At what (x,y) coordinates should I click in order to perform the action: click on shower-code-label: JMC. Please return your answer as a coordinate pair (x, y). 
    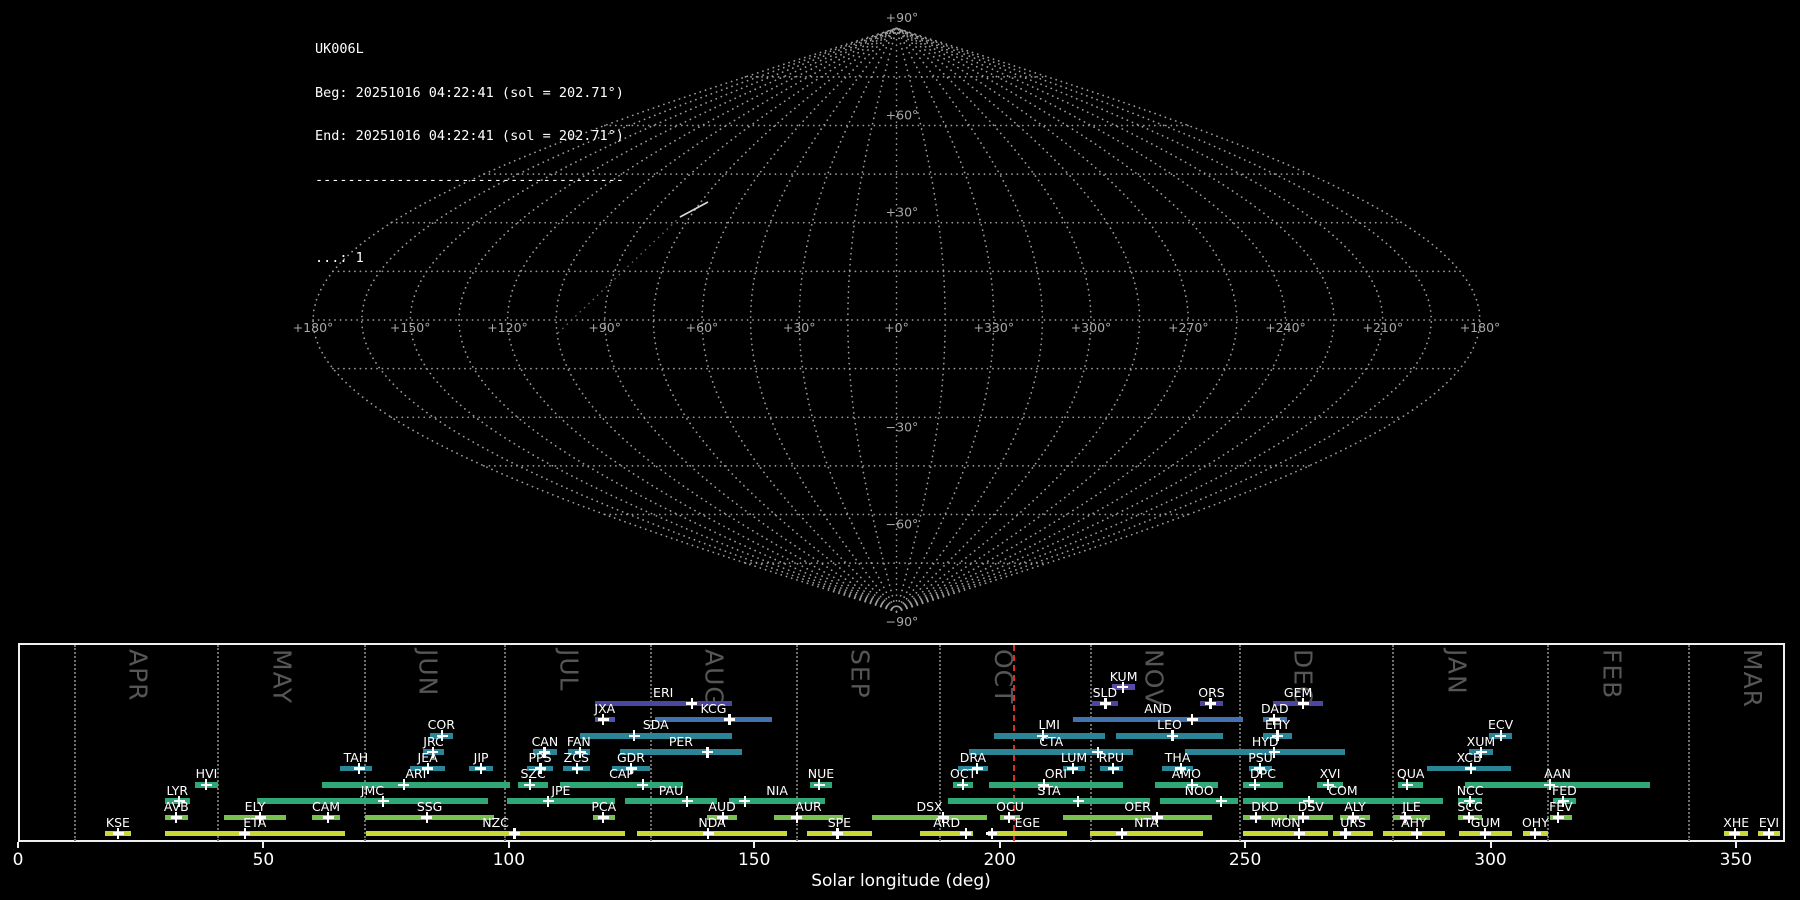
    Looking at the image, I should click on (372, 790).